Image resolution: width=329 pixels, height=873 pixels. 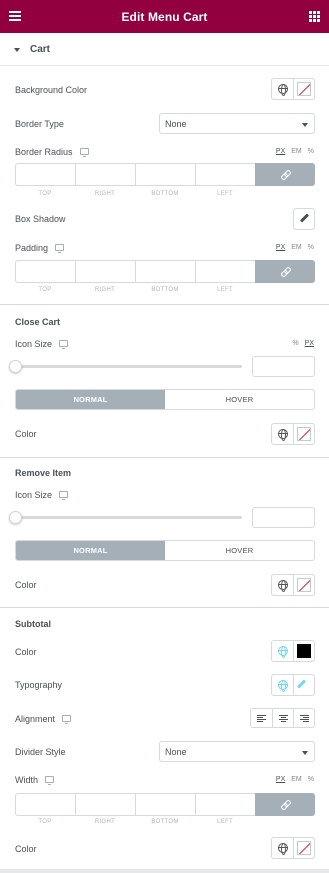 I want to click on remove-item-color-label: Color, so click(x=26, y=585).